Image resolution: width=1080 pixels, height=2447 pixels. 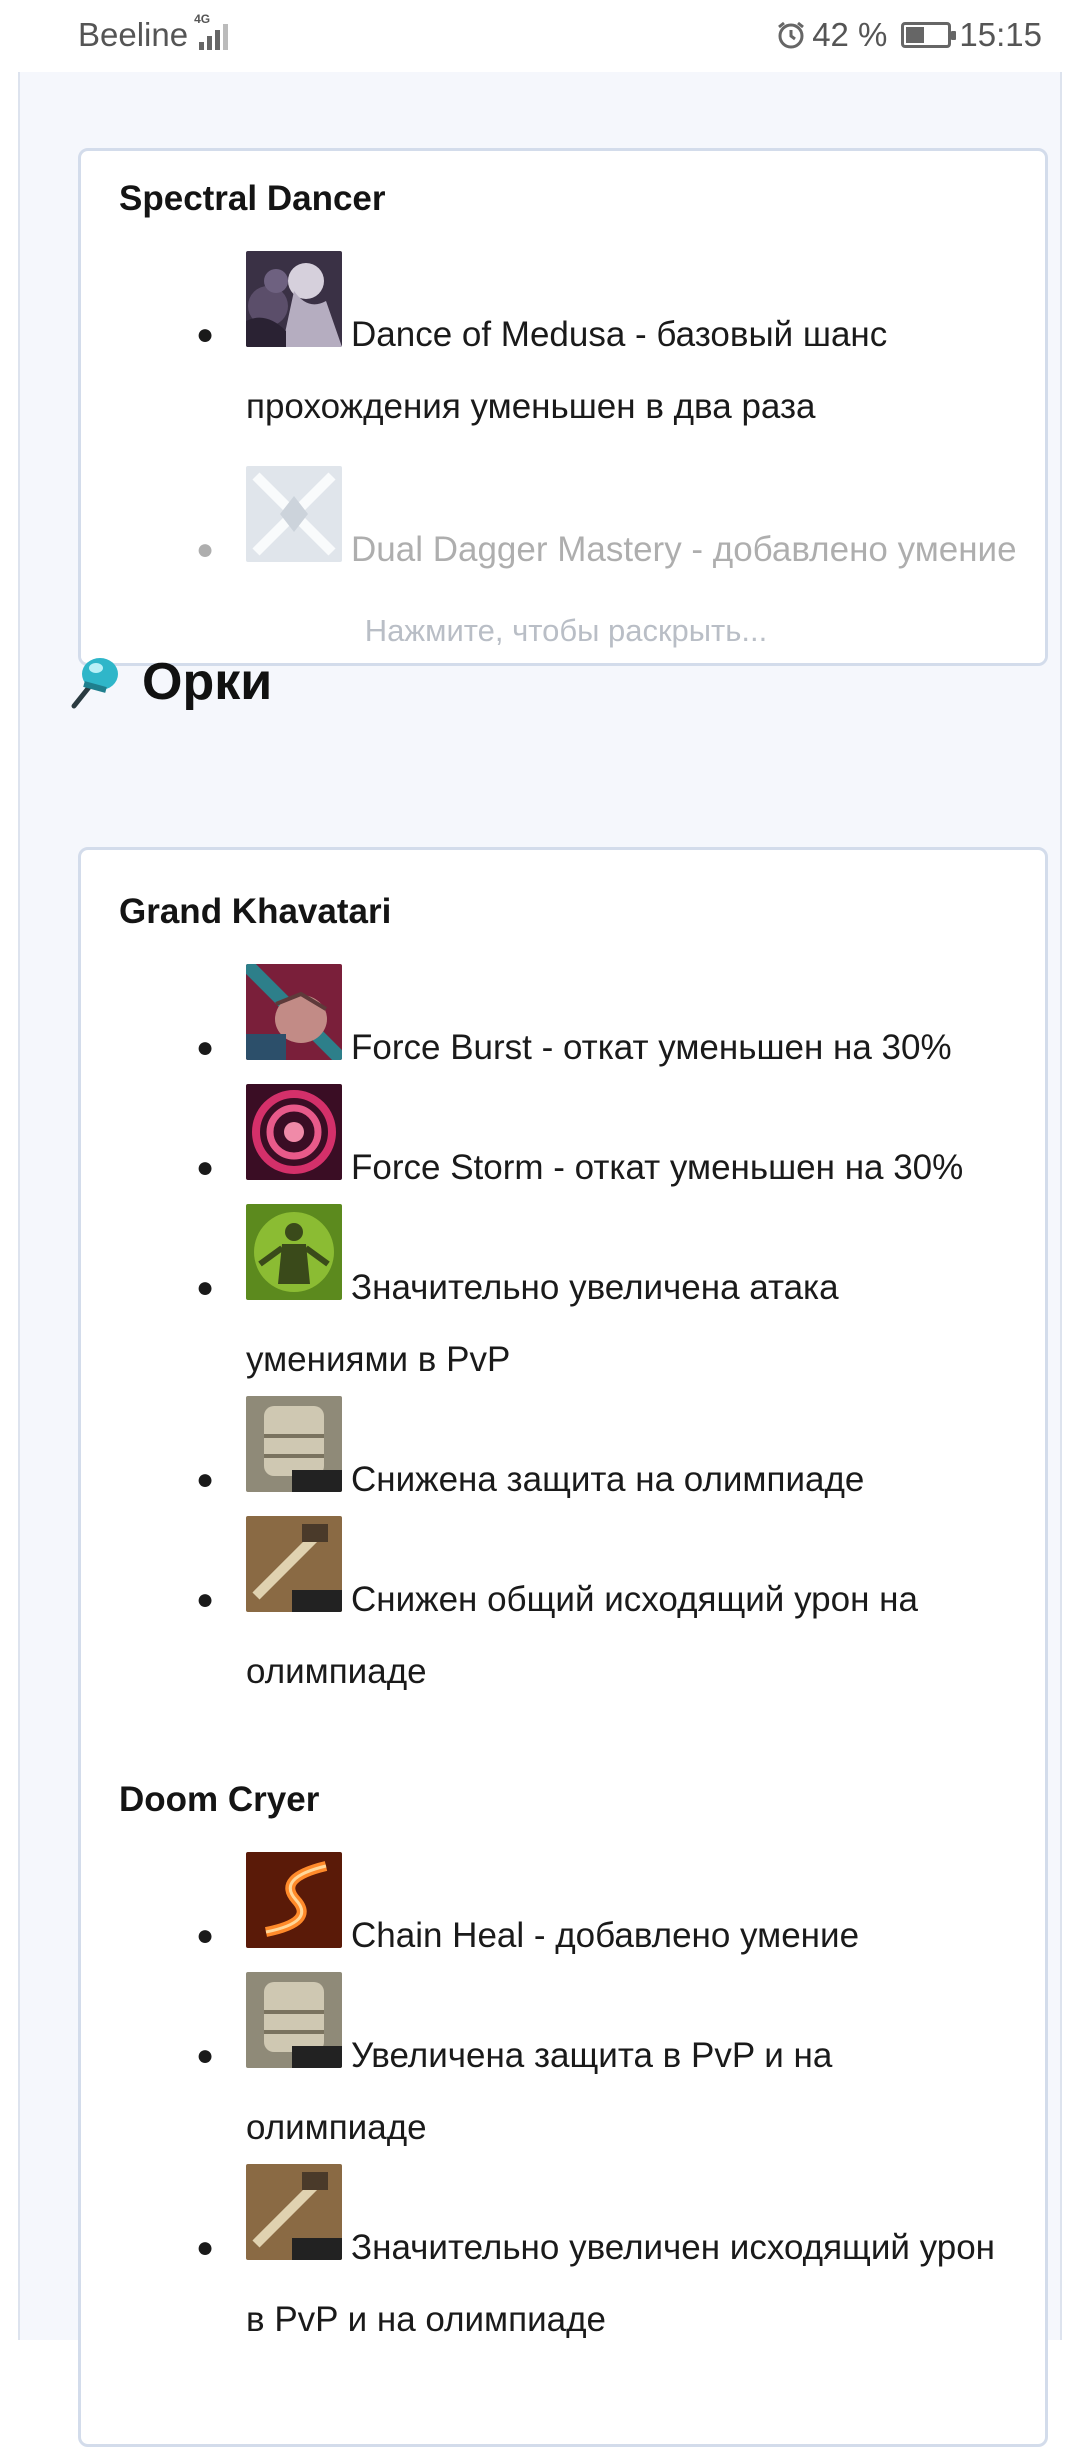 I want to click on force-storm-icon, so click(x=294, y=1132).